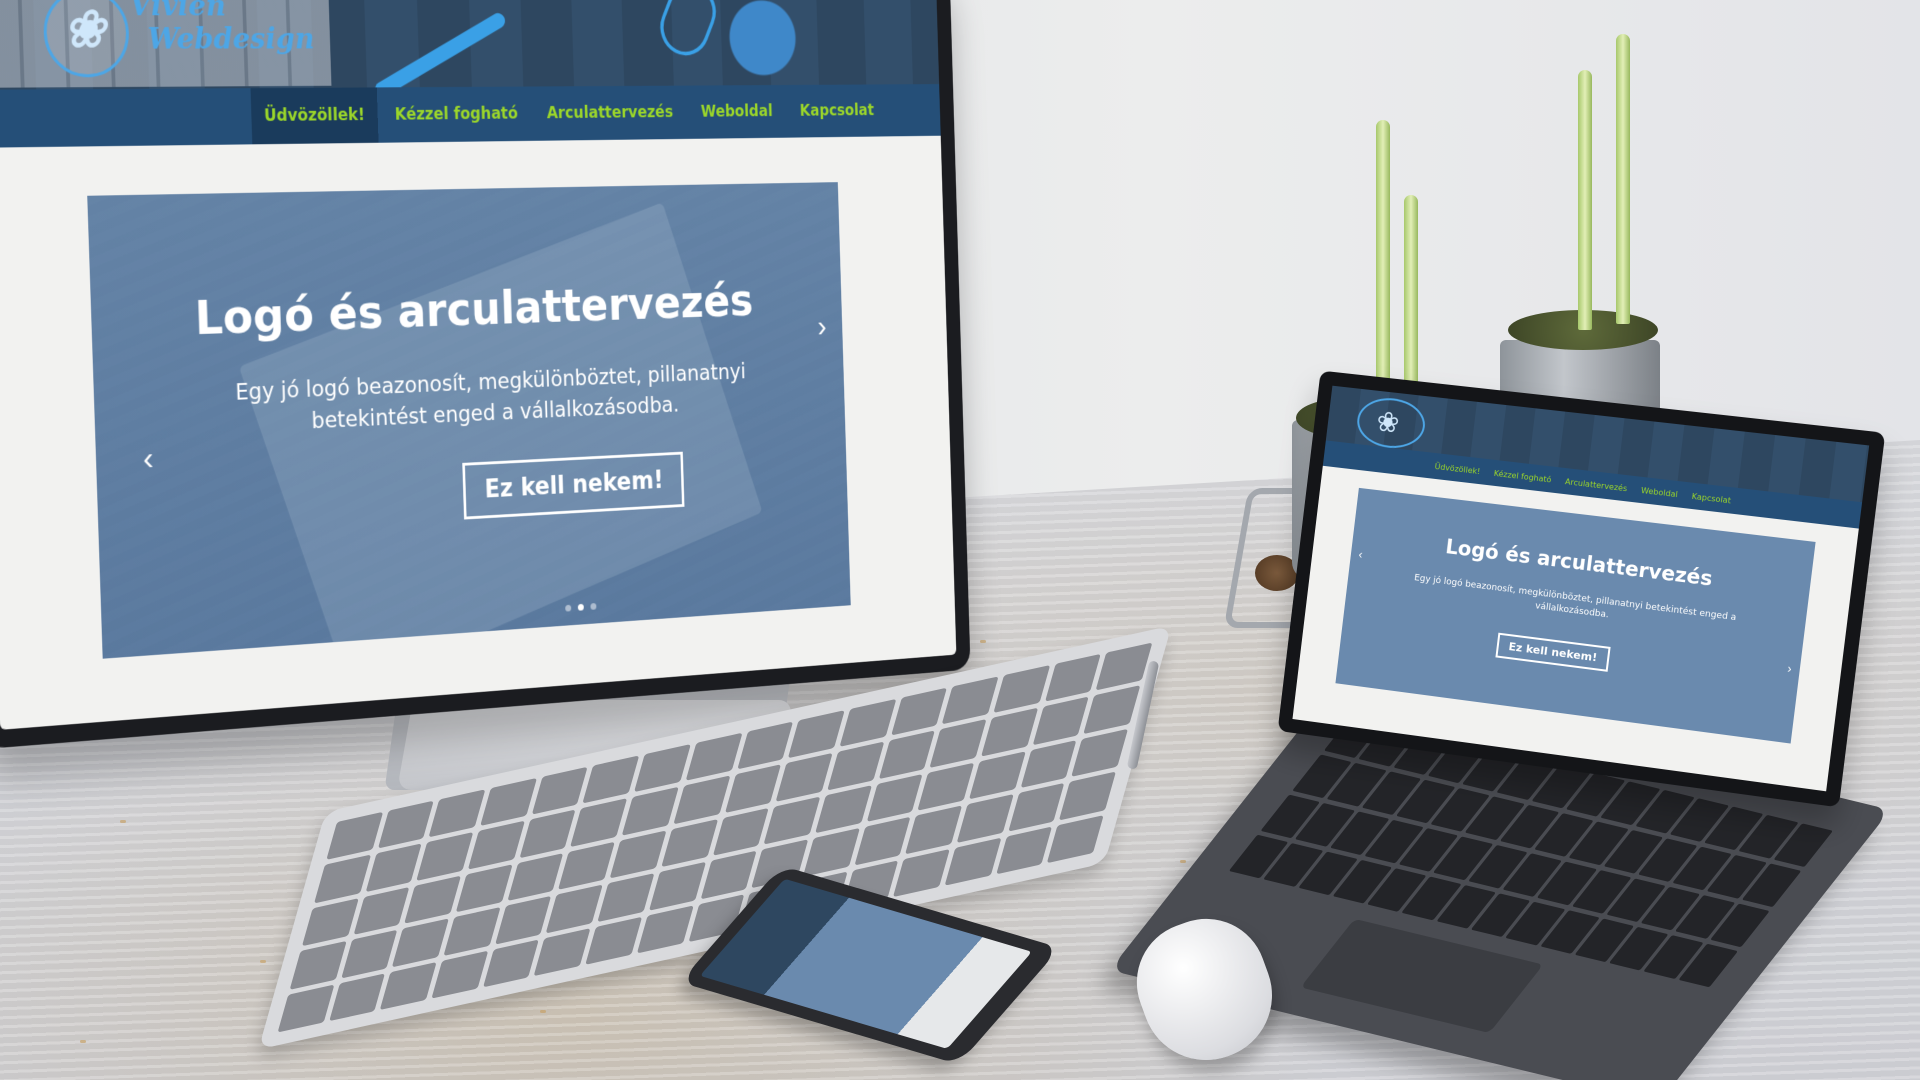 The width and height of the screenshot is (1920, 1080). What do you see at coordinates (609, 113) in the screenshot?
I see `nav-item-branding: Arculattervezés` at bounding box center [609, 113].